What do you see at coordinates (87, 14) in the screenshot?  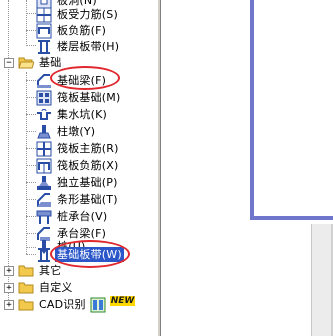 I see `tree-item-label: 板受力筋(S)` at bounding box center [87, 14].